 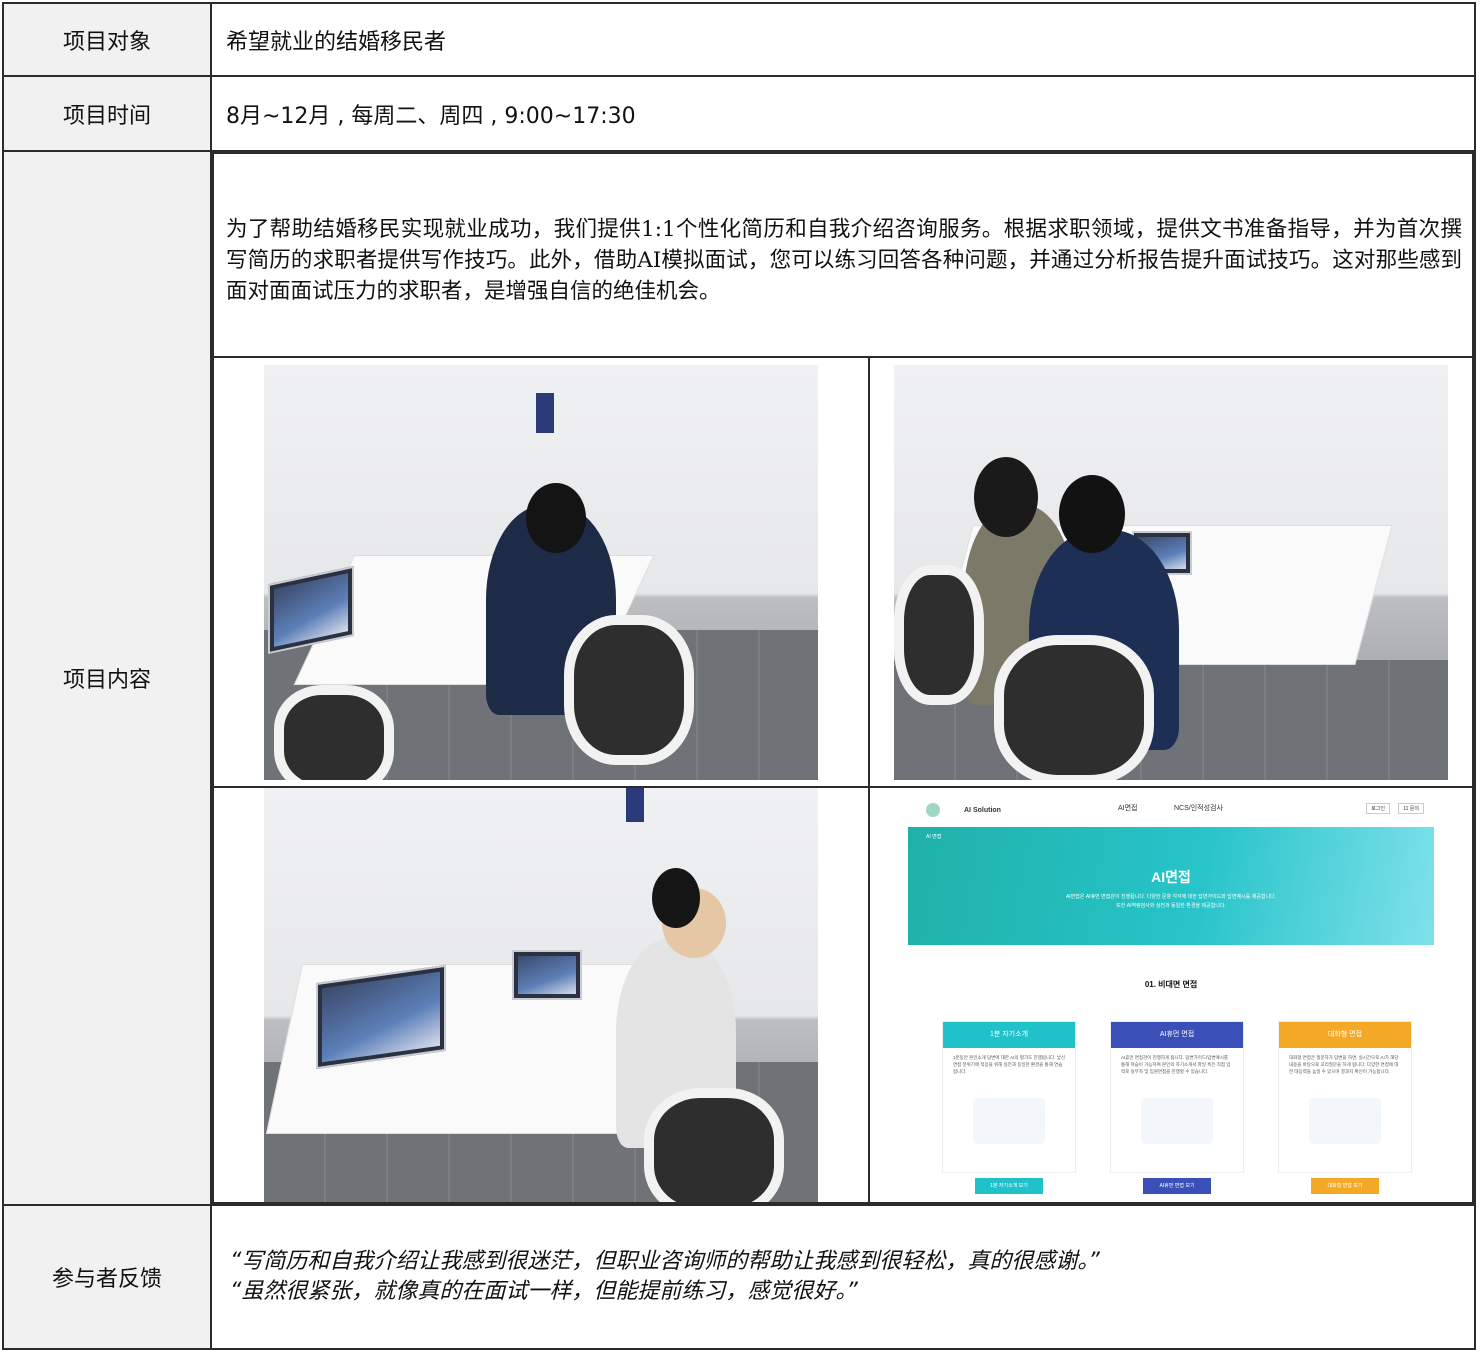 I want to click on screen-illustration-icon, so click(x=1177, y=1121).